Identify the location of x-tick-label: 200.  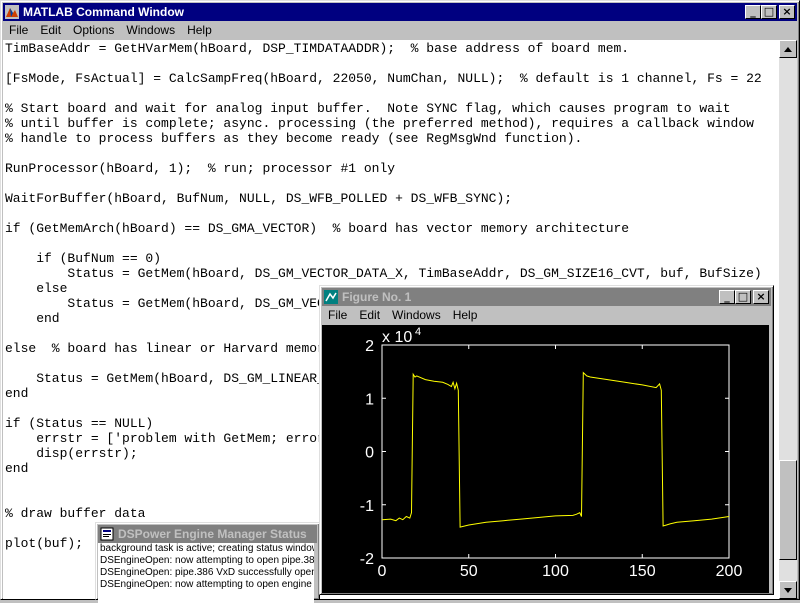
(729, 571).